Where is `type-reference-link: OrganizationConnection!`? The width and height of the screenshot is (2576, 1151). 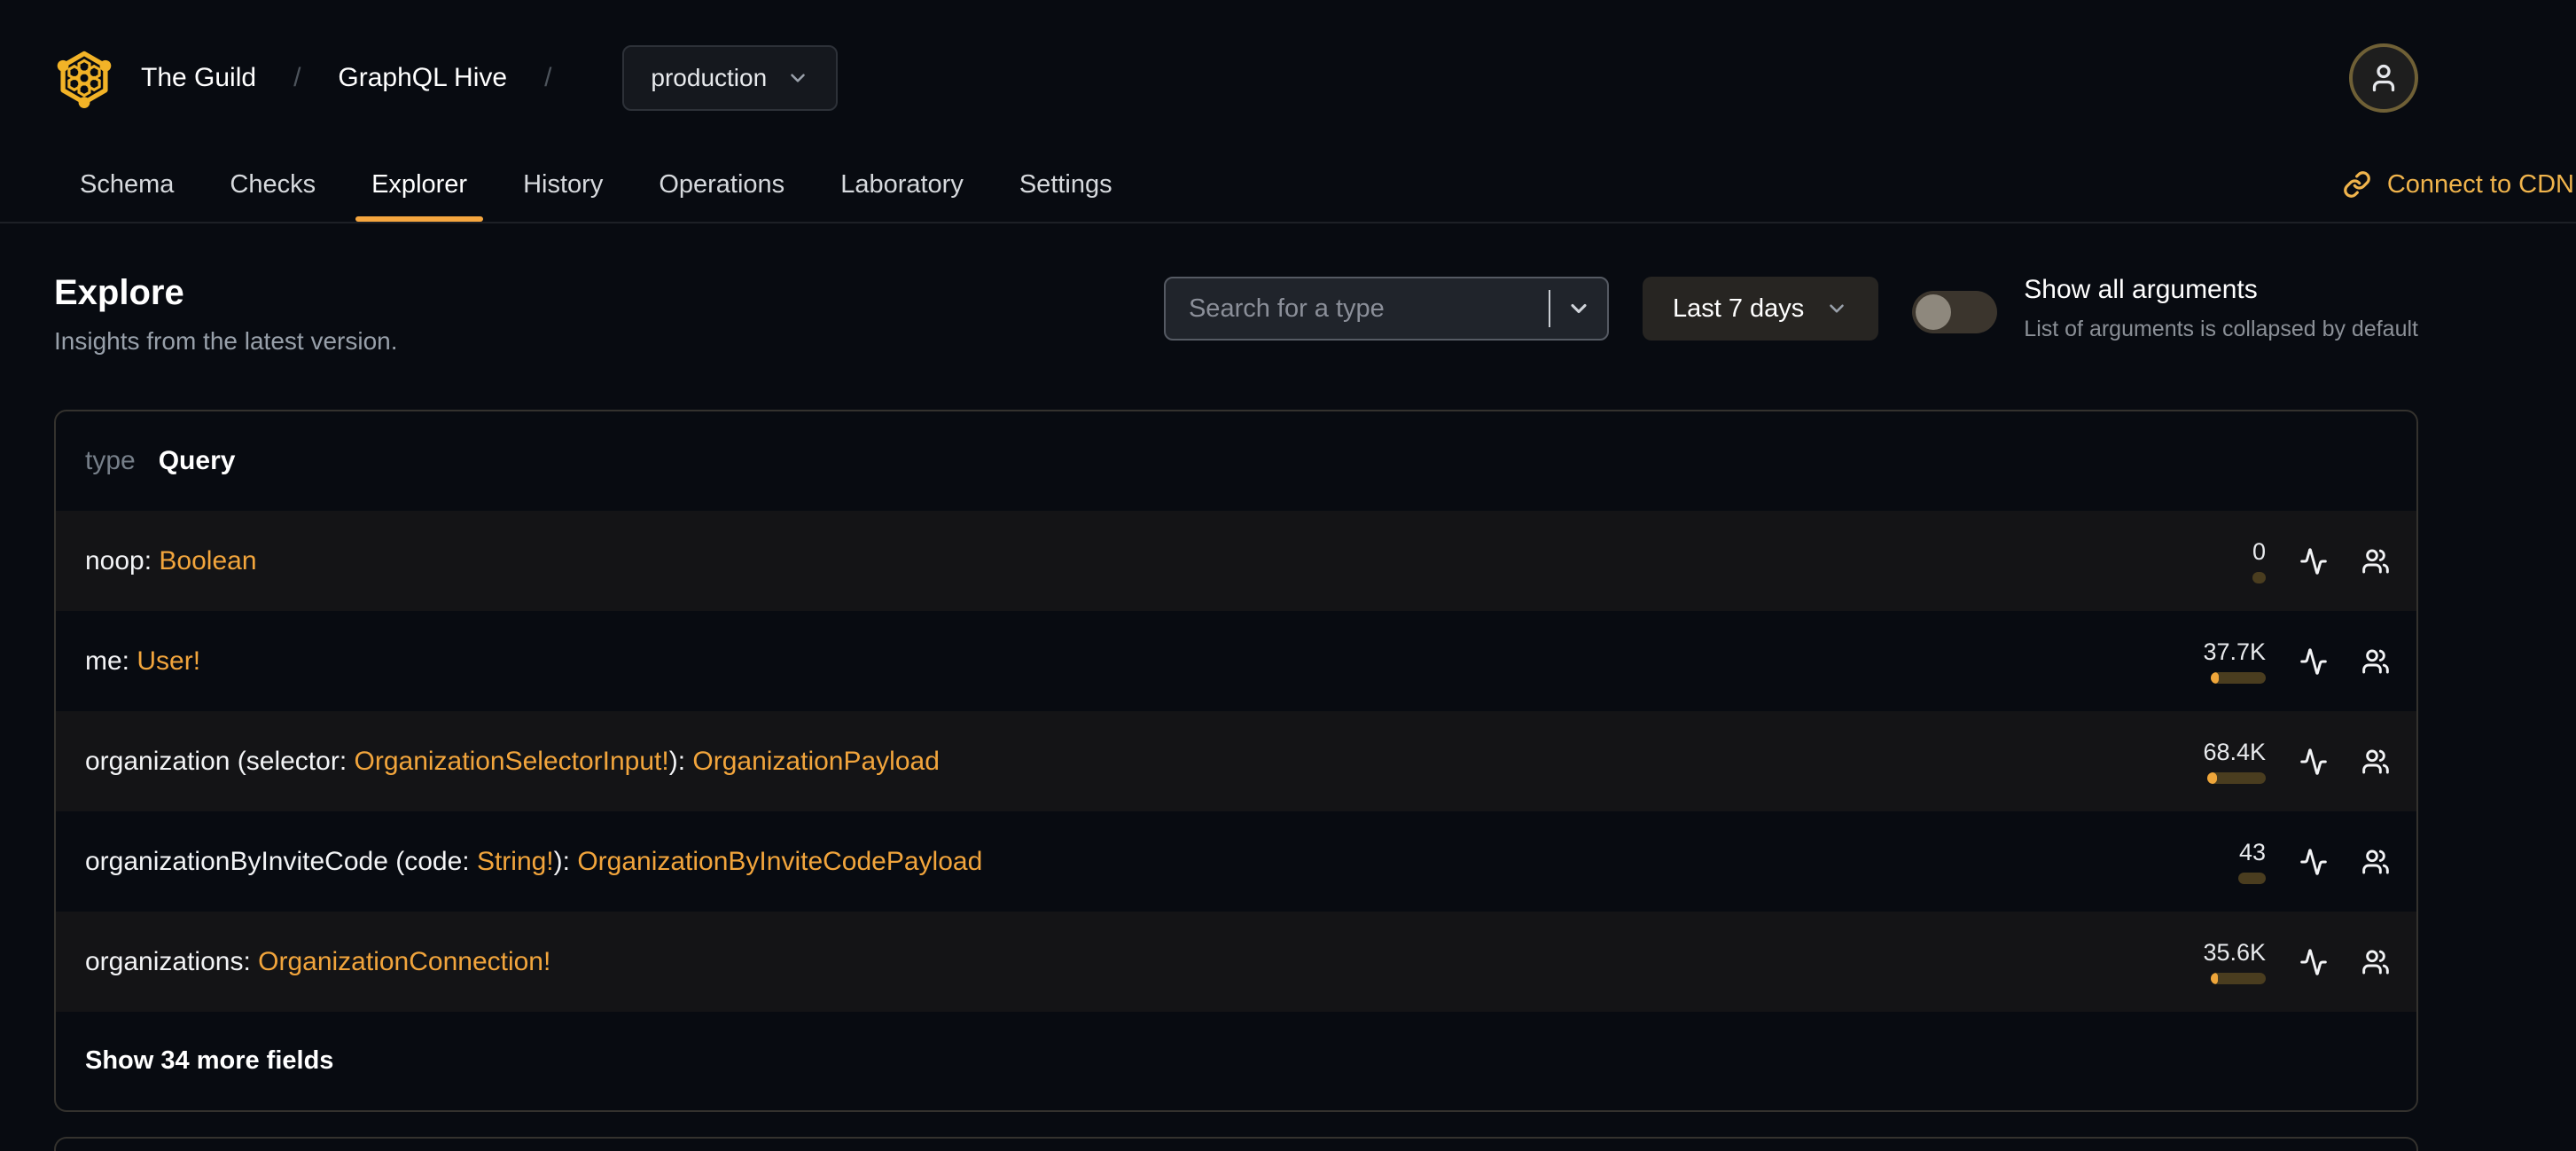 type-reference-link: OrganizationConnection! is located at coordinates (404, 961).